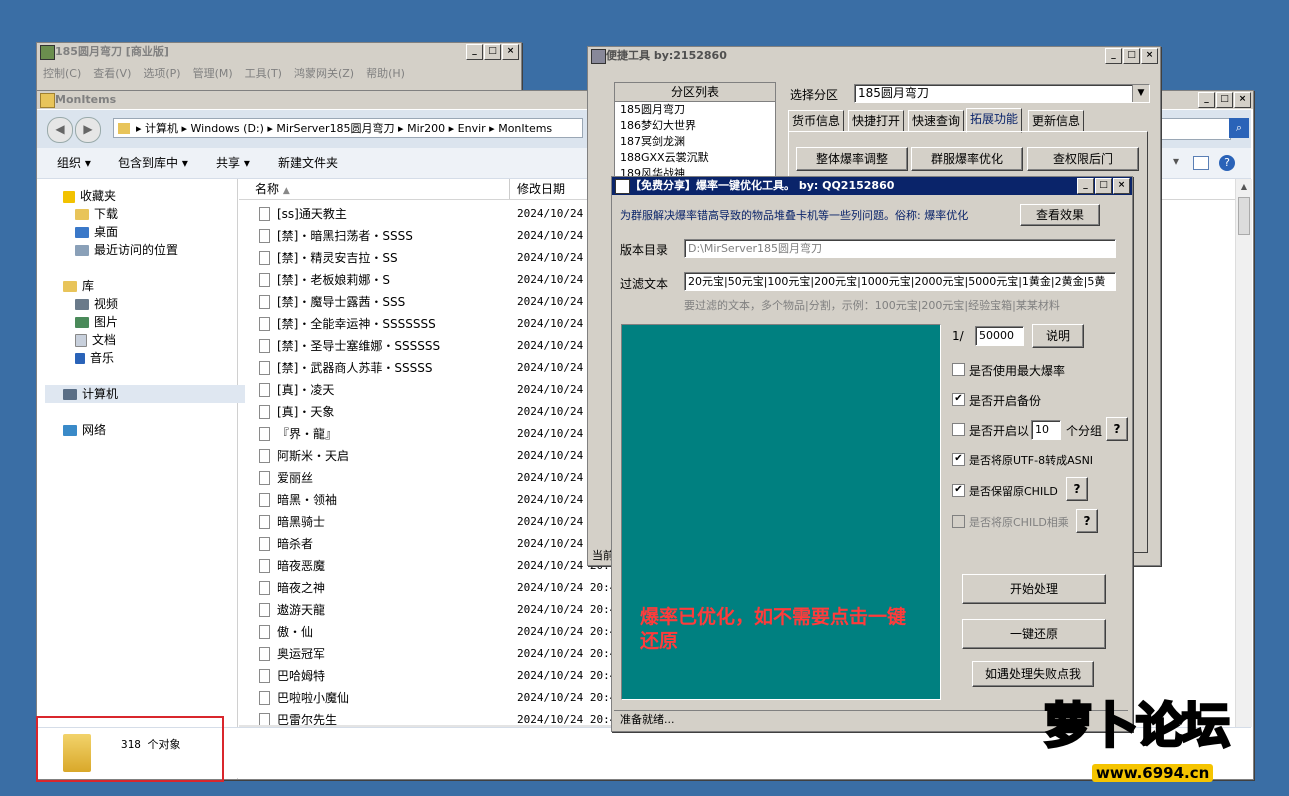 The image size is (1289, 796). What do you see at coordinates (958, 459) in the screenshot?
I see `option-utf8-checkbox: ✔` at bounding box center [958, 459].